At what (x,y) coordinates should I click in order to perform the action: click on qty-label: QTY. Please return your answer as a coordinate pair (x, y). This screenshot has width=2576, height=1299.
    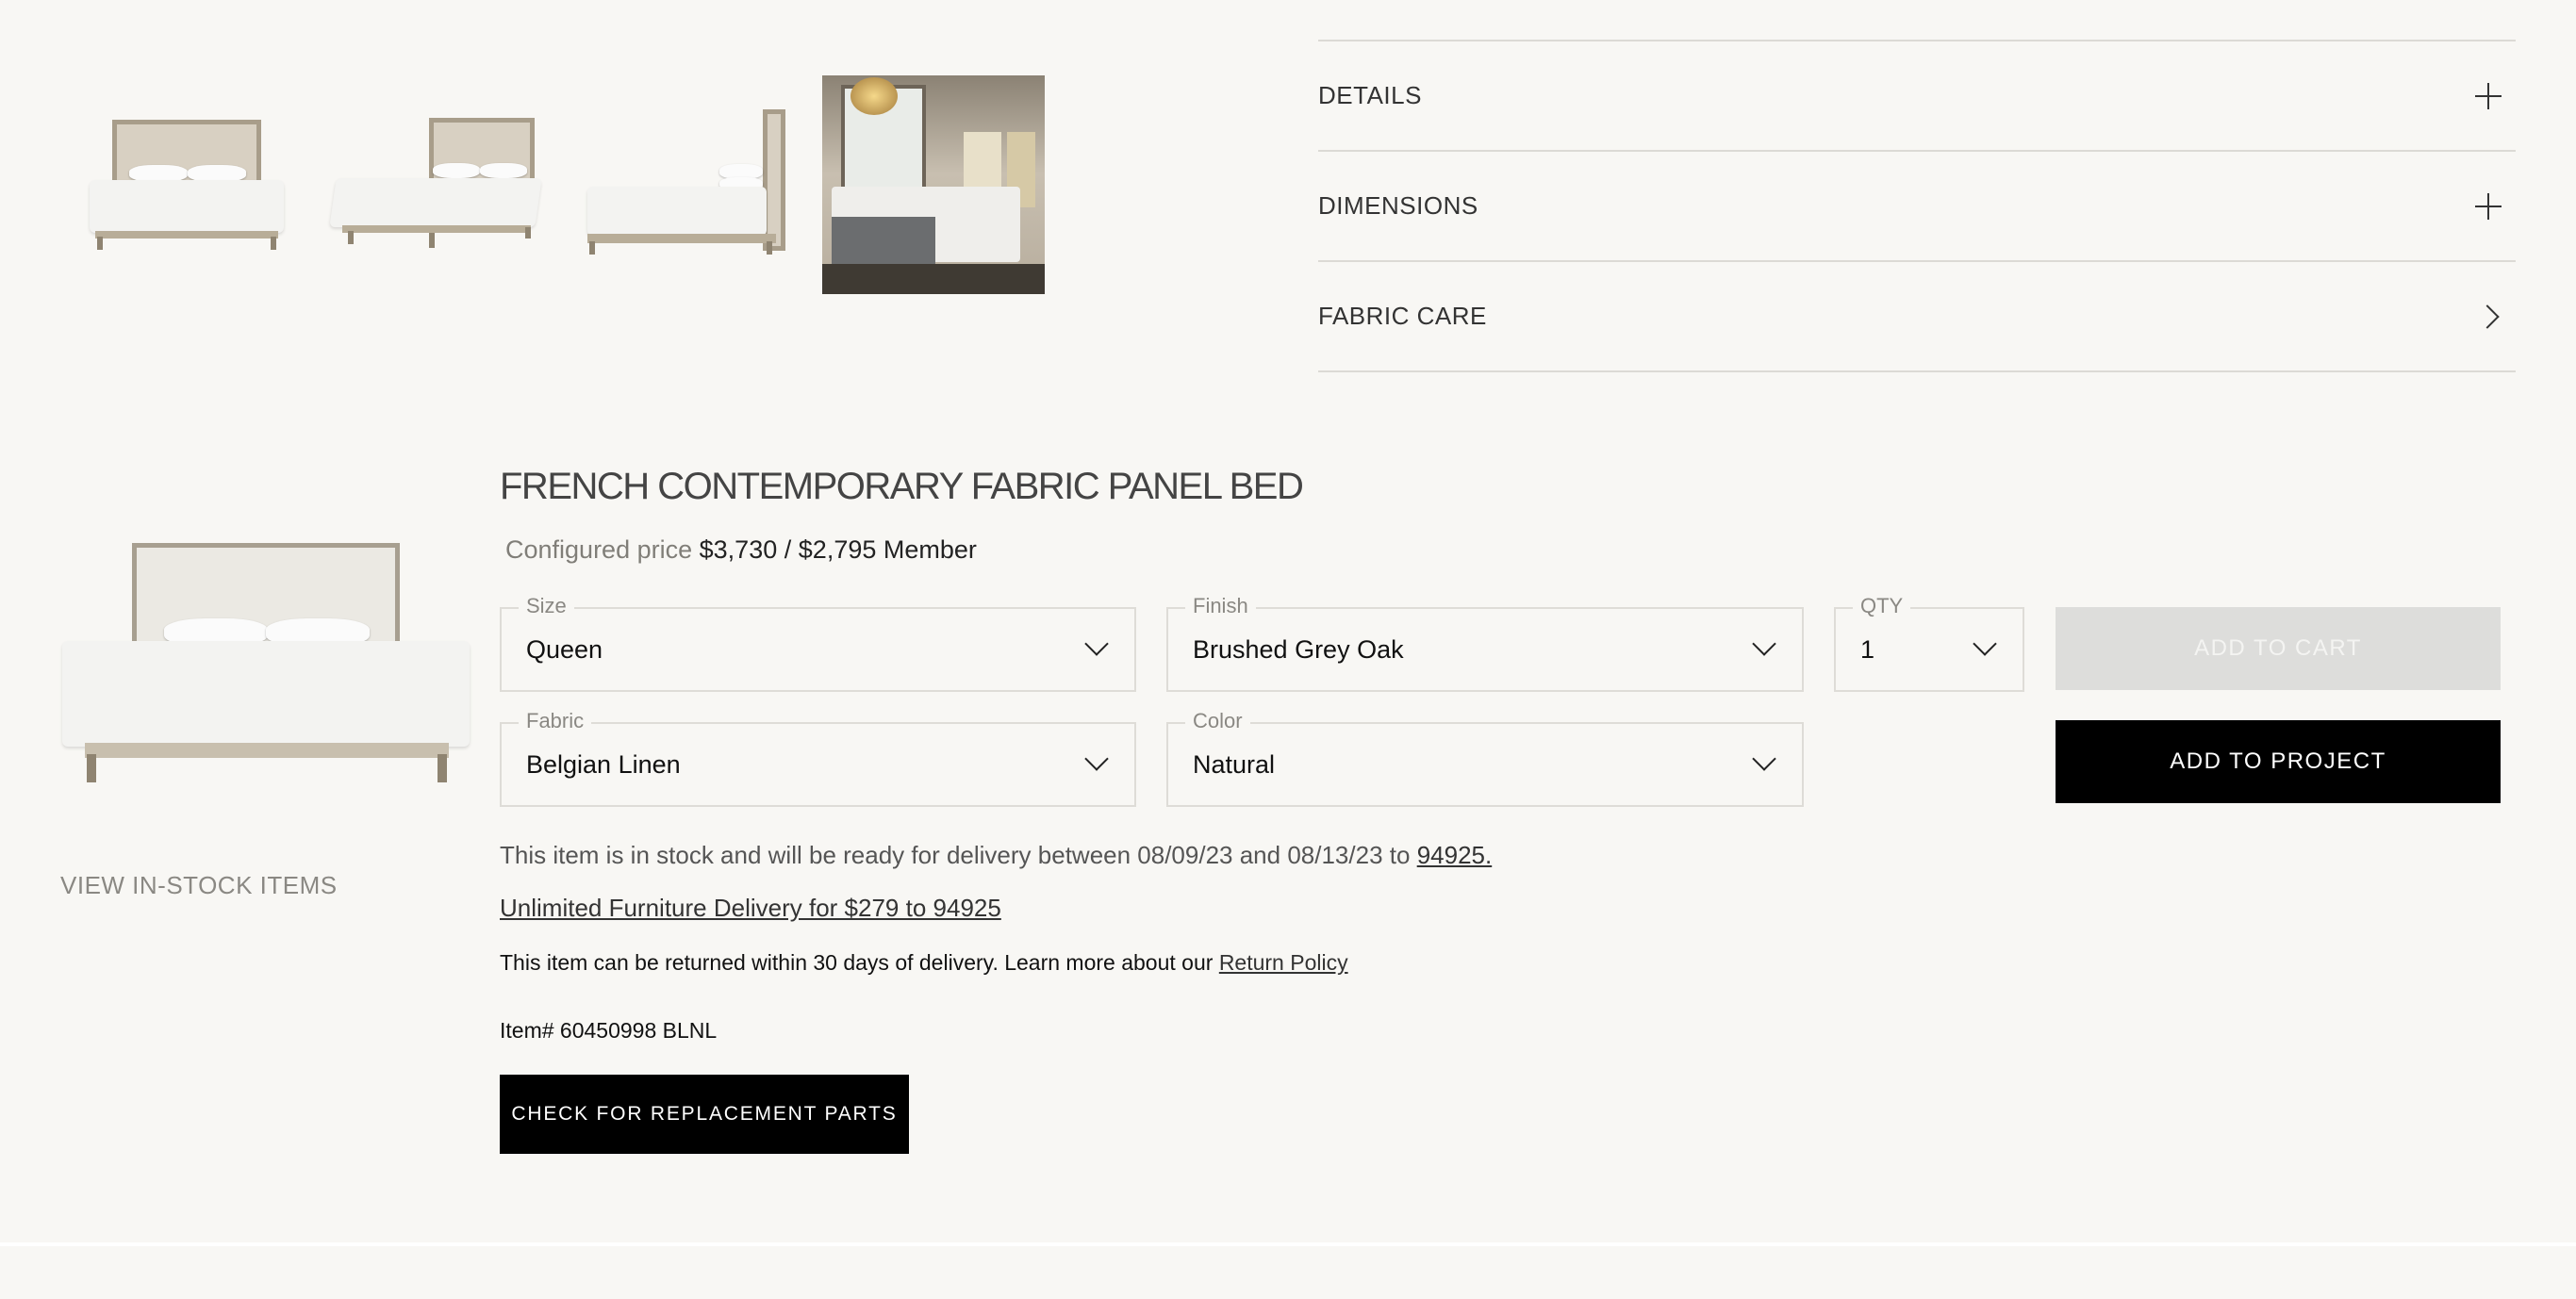
    Looking at the image, I should click on (1882, 606).